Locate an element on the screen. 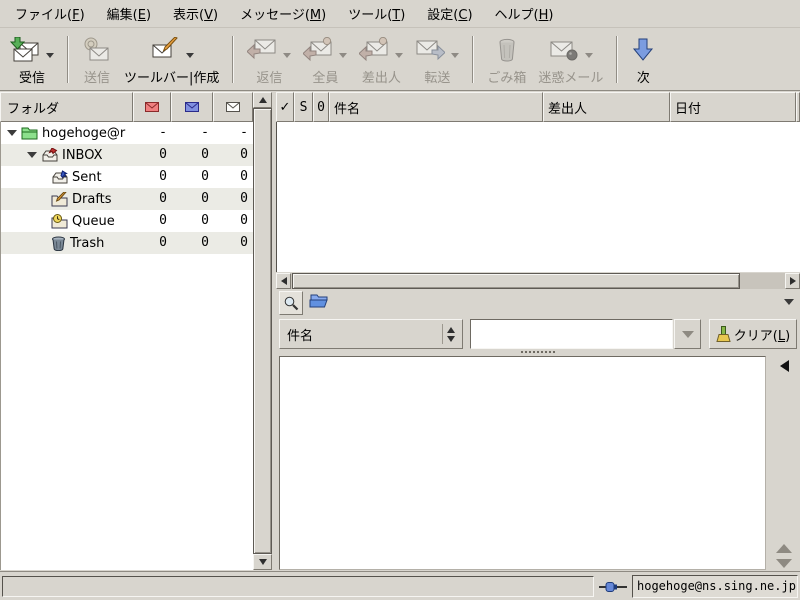  sent-folder-icon is located at coordinates (60, 176).